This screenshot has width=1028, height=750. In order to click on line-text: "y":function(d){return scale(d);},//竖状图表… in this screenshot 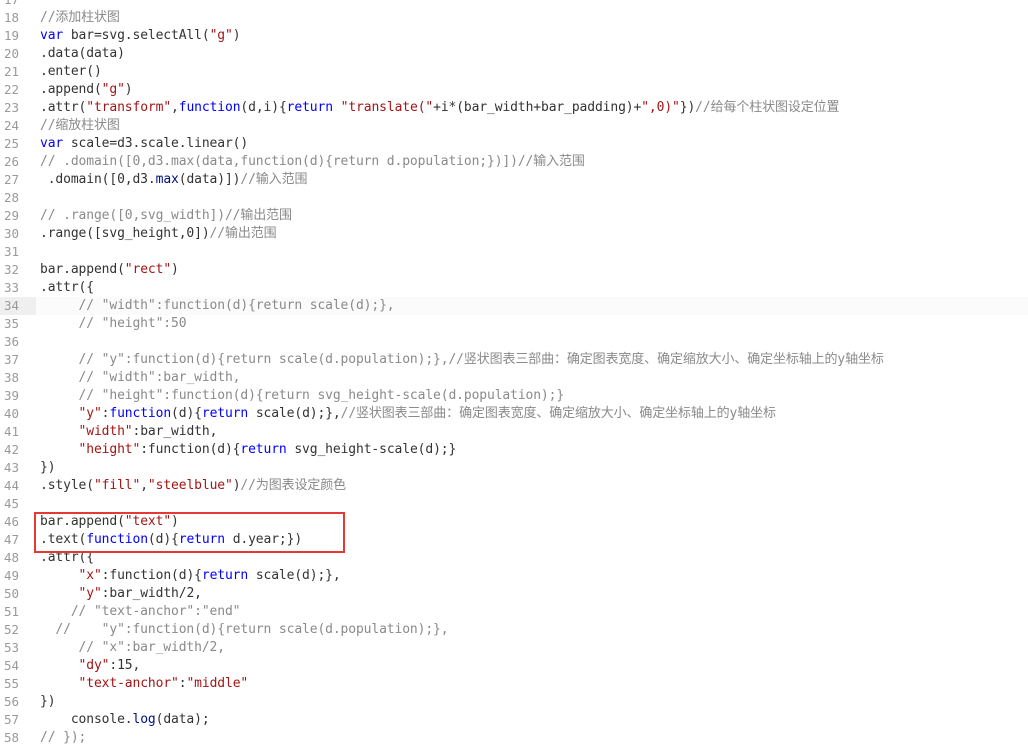, I will do `click(408, 414)`.